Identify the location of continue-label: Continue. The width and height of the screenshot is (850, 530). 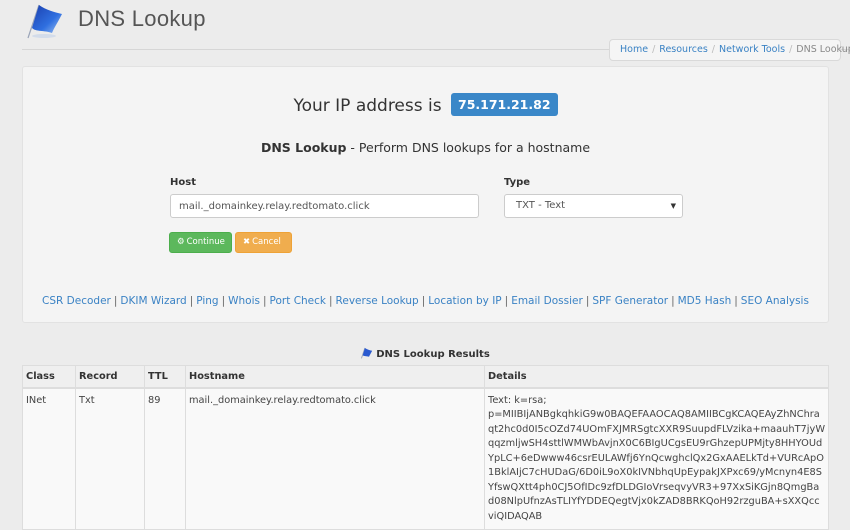
(205, 242).